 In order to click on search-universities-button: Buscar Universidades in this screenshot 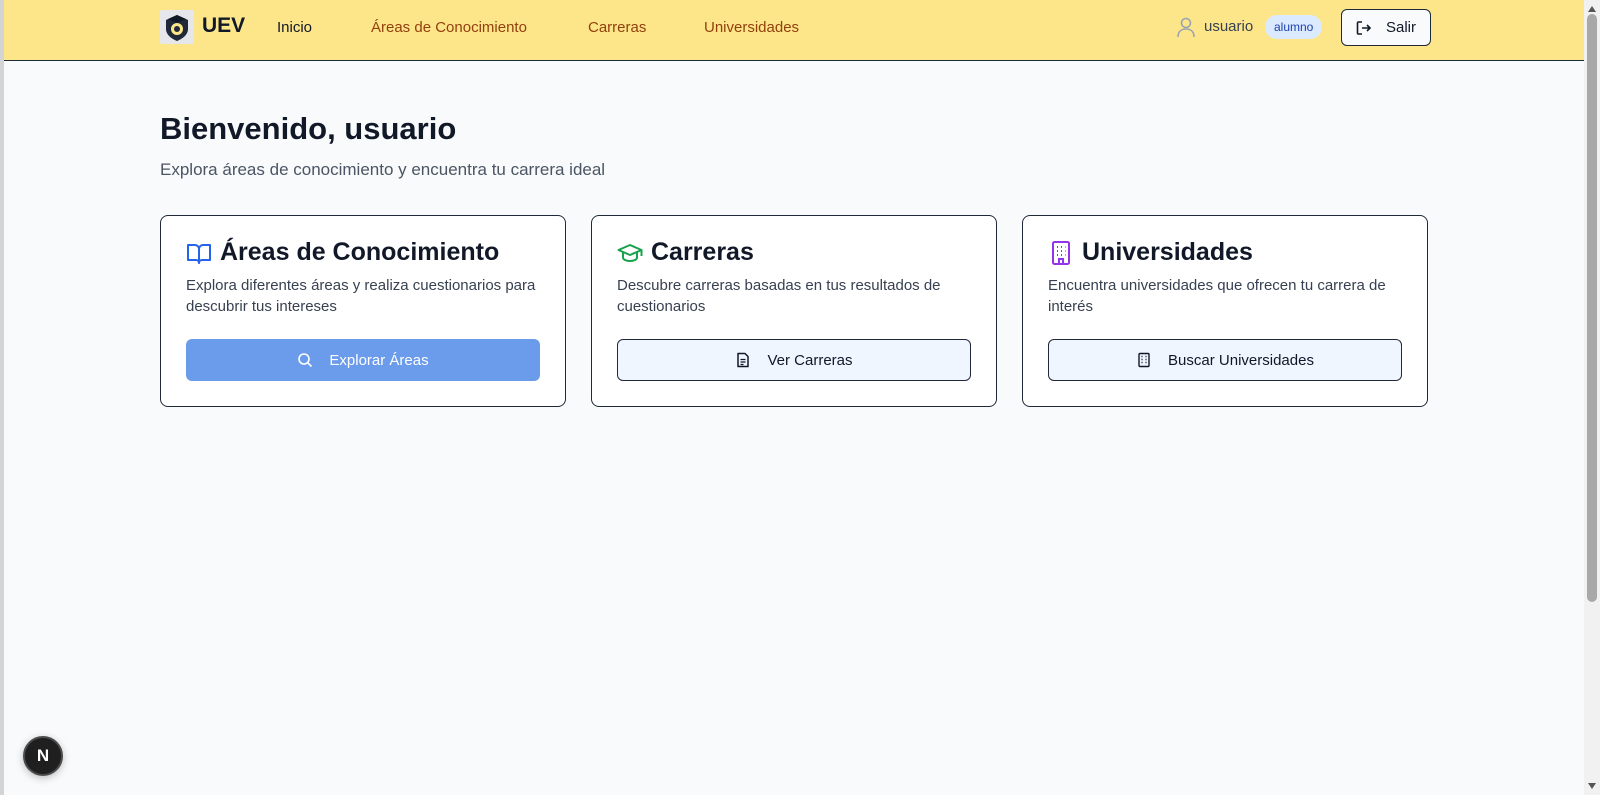, I will do `click(1225, 360)`.